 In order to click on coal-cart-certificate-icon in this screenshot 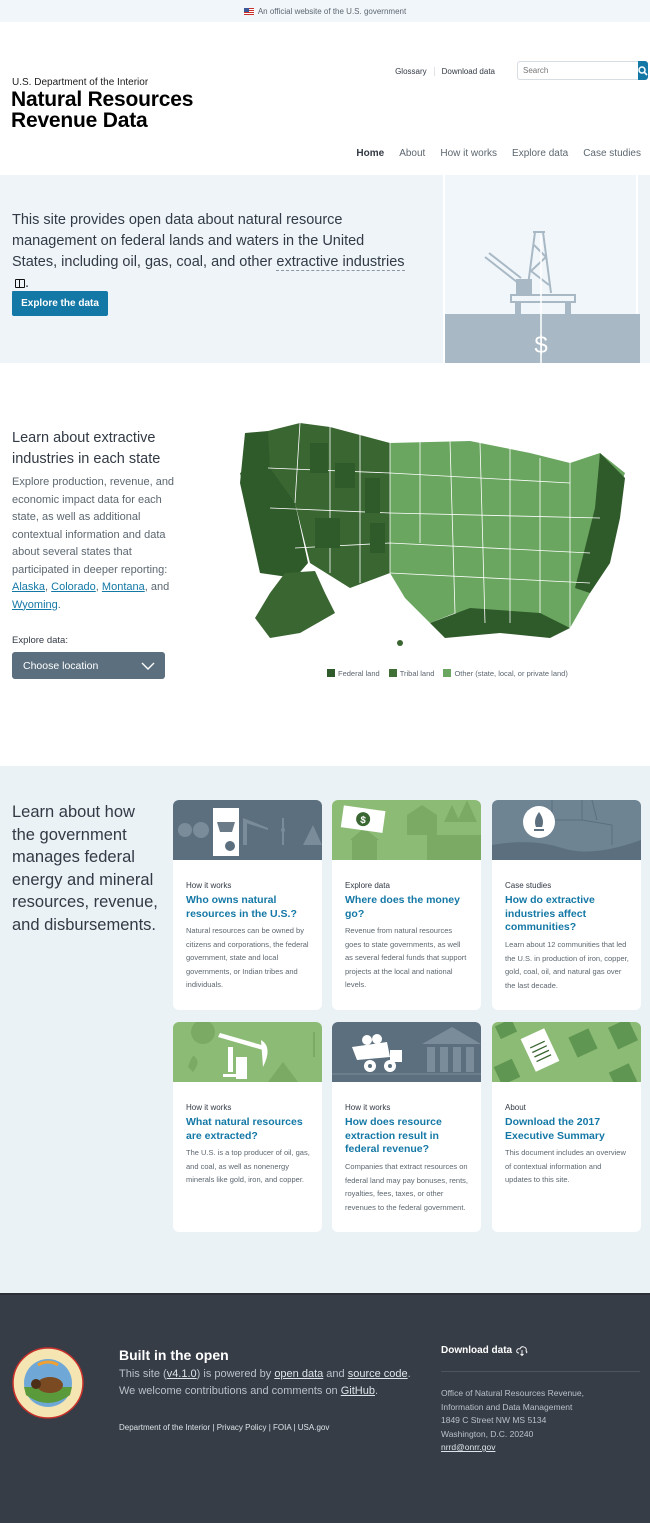, I will do `click(250, 832)`.